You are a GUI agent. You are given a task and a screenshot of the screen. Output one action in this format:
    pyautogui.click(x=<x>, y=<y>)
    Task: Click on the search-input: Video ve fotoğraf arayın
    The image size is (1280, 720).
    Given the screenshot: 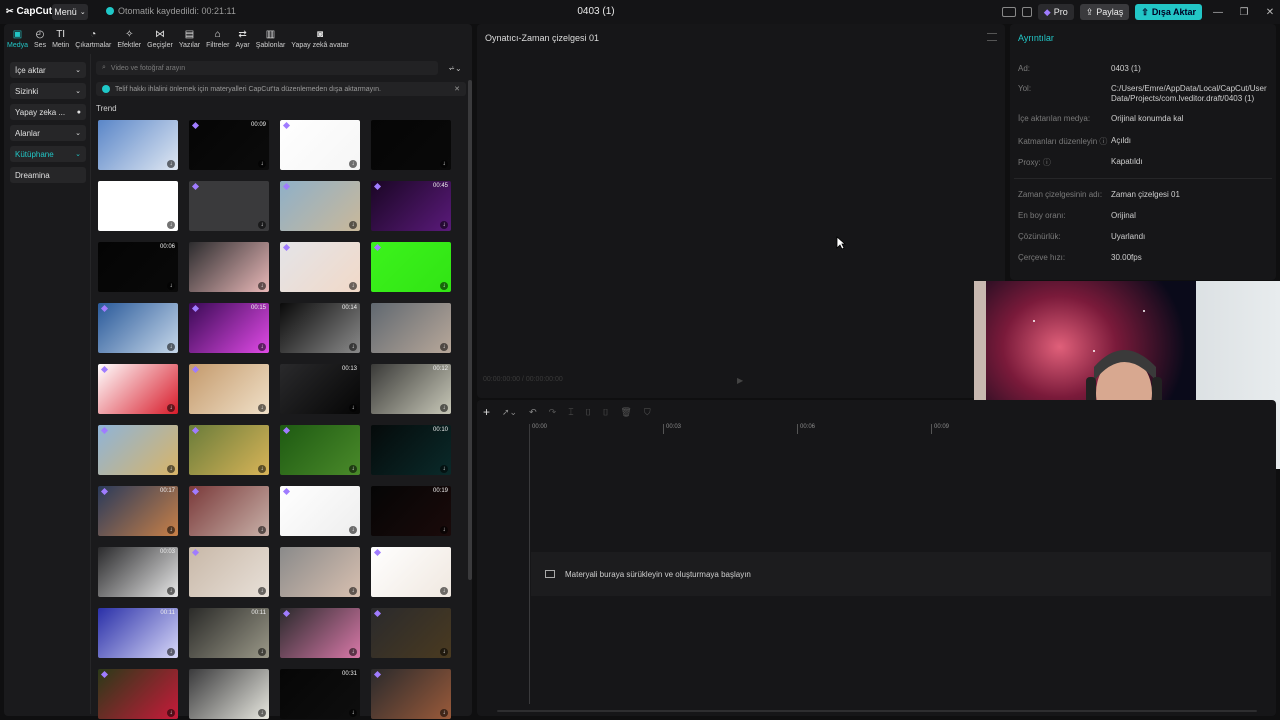 What is the action you would take?
    pyautogui.click(x=148, y=68)
    